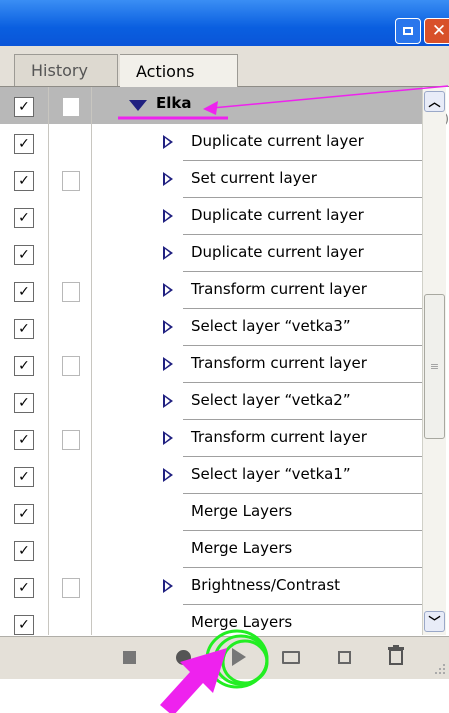  I want to click on new-action-icon, so click(344, 657).